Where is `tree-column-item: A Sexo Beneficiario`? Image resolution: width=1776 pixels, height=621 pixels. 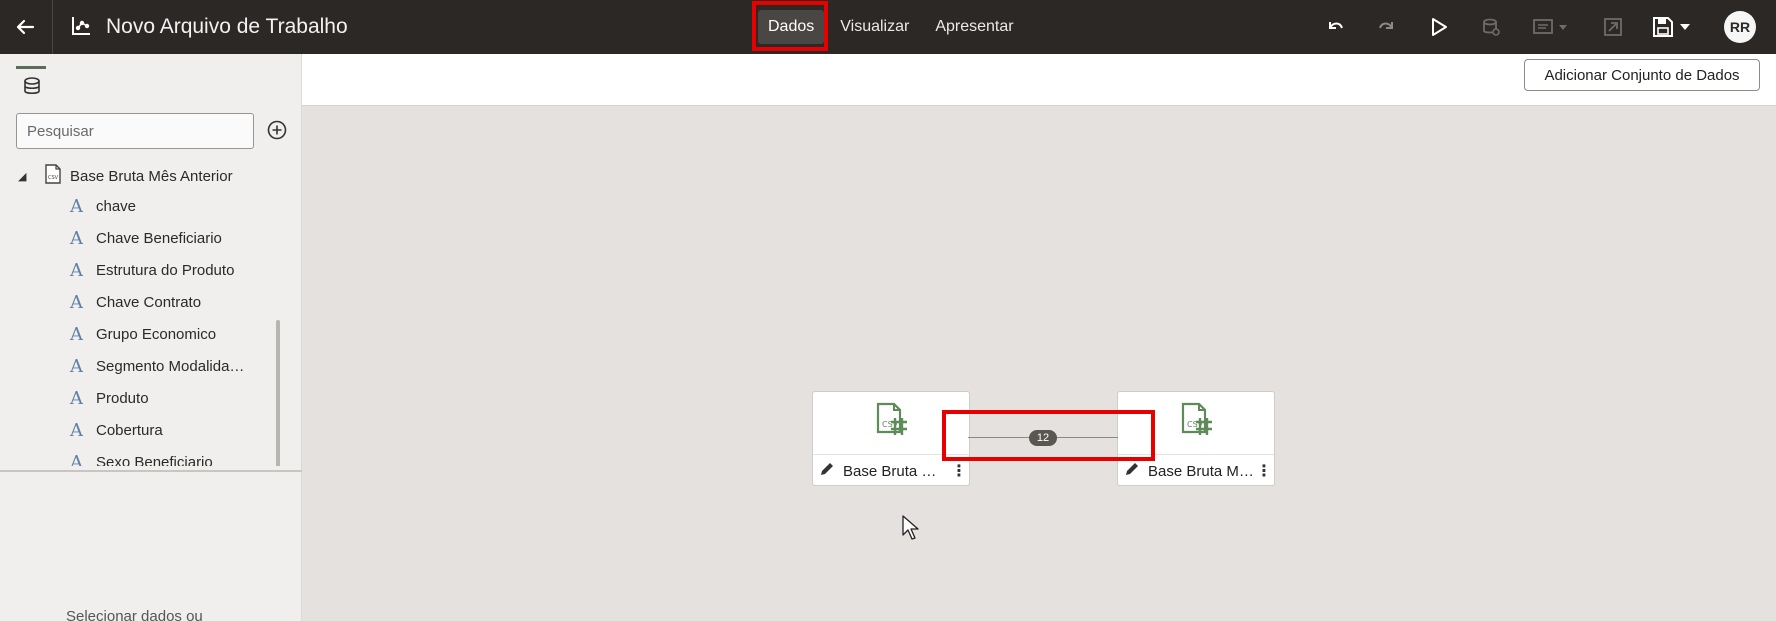
tree-column-item: A Sexo Beneficiario is located at coordinates (141, 457).